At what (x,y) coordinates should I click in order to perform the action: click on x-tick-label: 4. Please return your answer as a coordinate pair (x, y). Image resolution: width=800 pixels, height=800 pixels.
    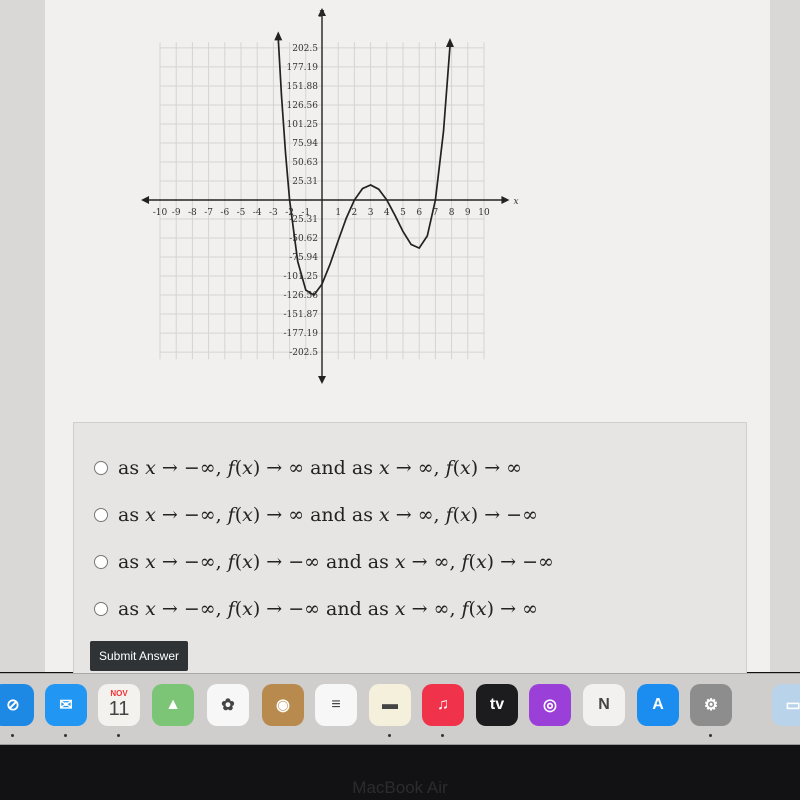
    Looking at the image, I should click on (387, 213).